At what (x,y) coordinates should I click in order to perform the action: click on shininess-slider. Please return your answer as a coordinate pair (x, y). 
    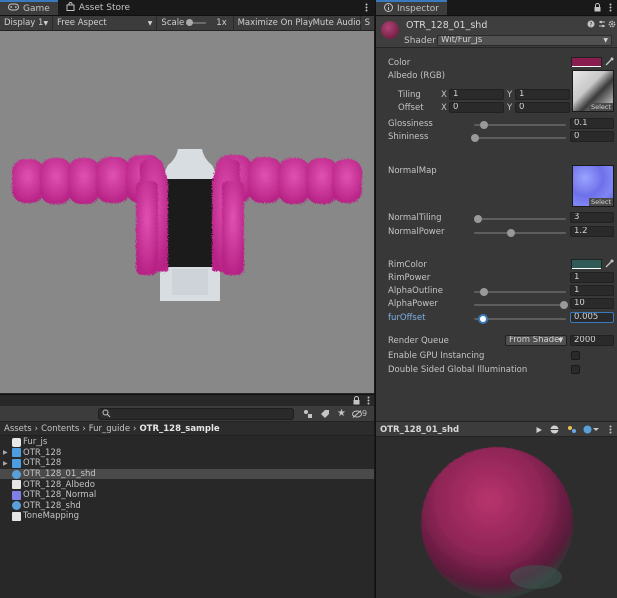
    Looking at the image, I should click on (518, 138).